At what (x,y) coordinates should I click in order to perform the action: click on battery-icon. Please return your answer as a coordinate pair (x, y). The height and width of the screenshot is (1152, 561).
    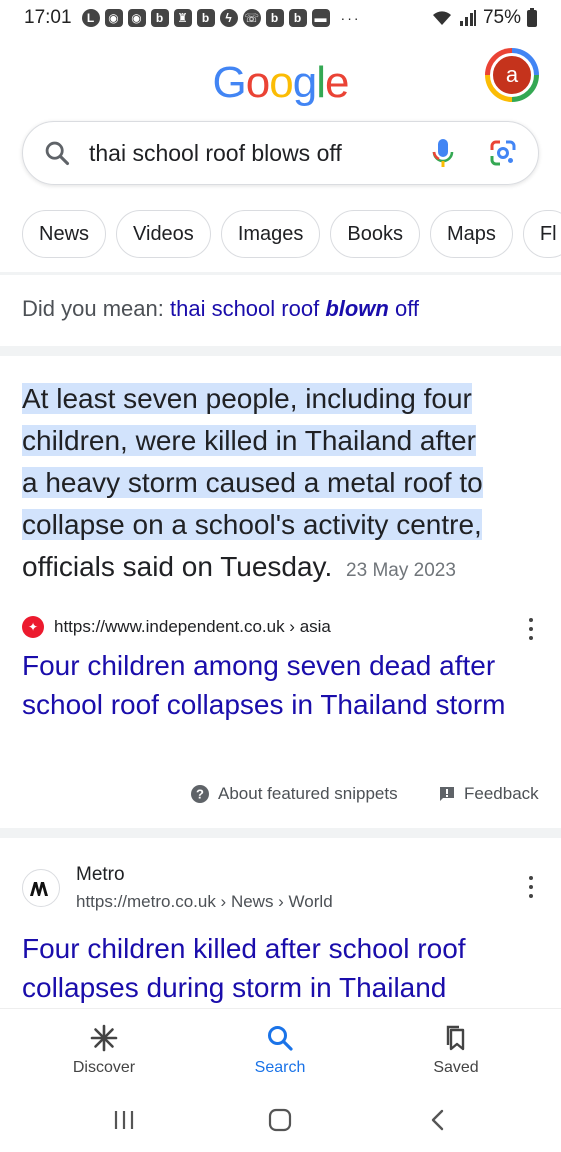
    Looking at the image, I should click on (532, 17).